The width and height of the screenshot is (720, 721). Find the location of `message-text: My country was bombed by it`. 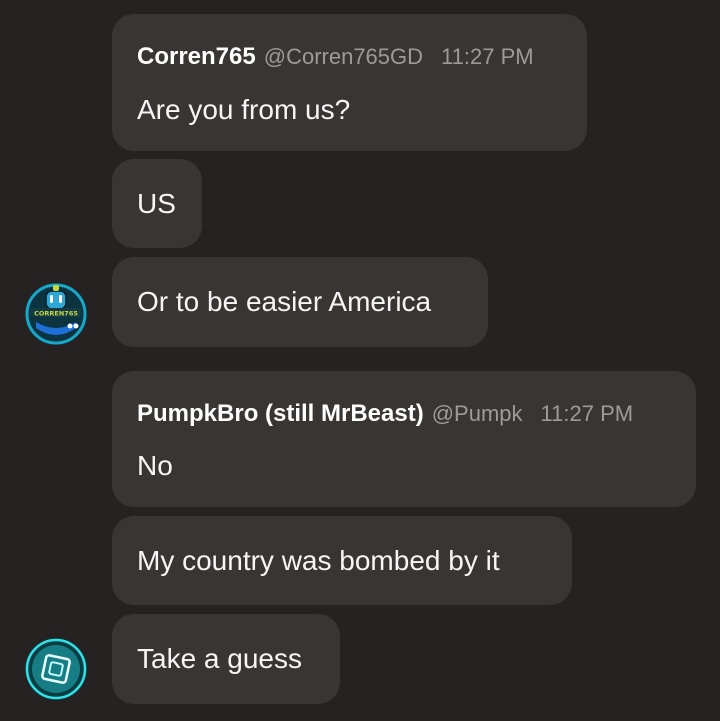

message-text: My country was bombed by it is located at coordinates (318, 560).